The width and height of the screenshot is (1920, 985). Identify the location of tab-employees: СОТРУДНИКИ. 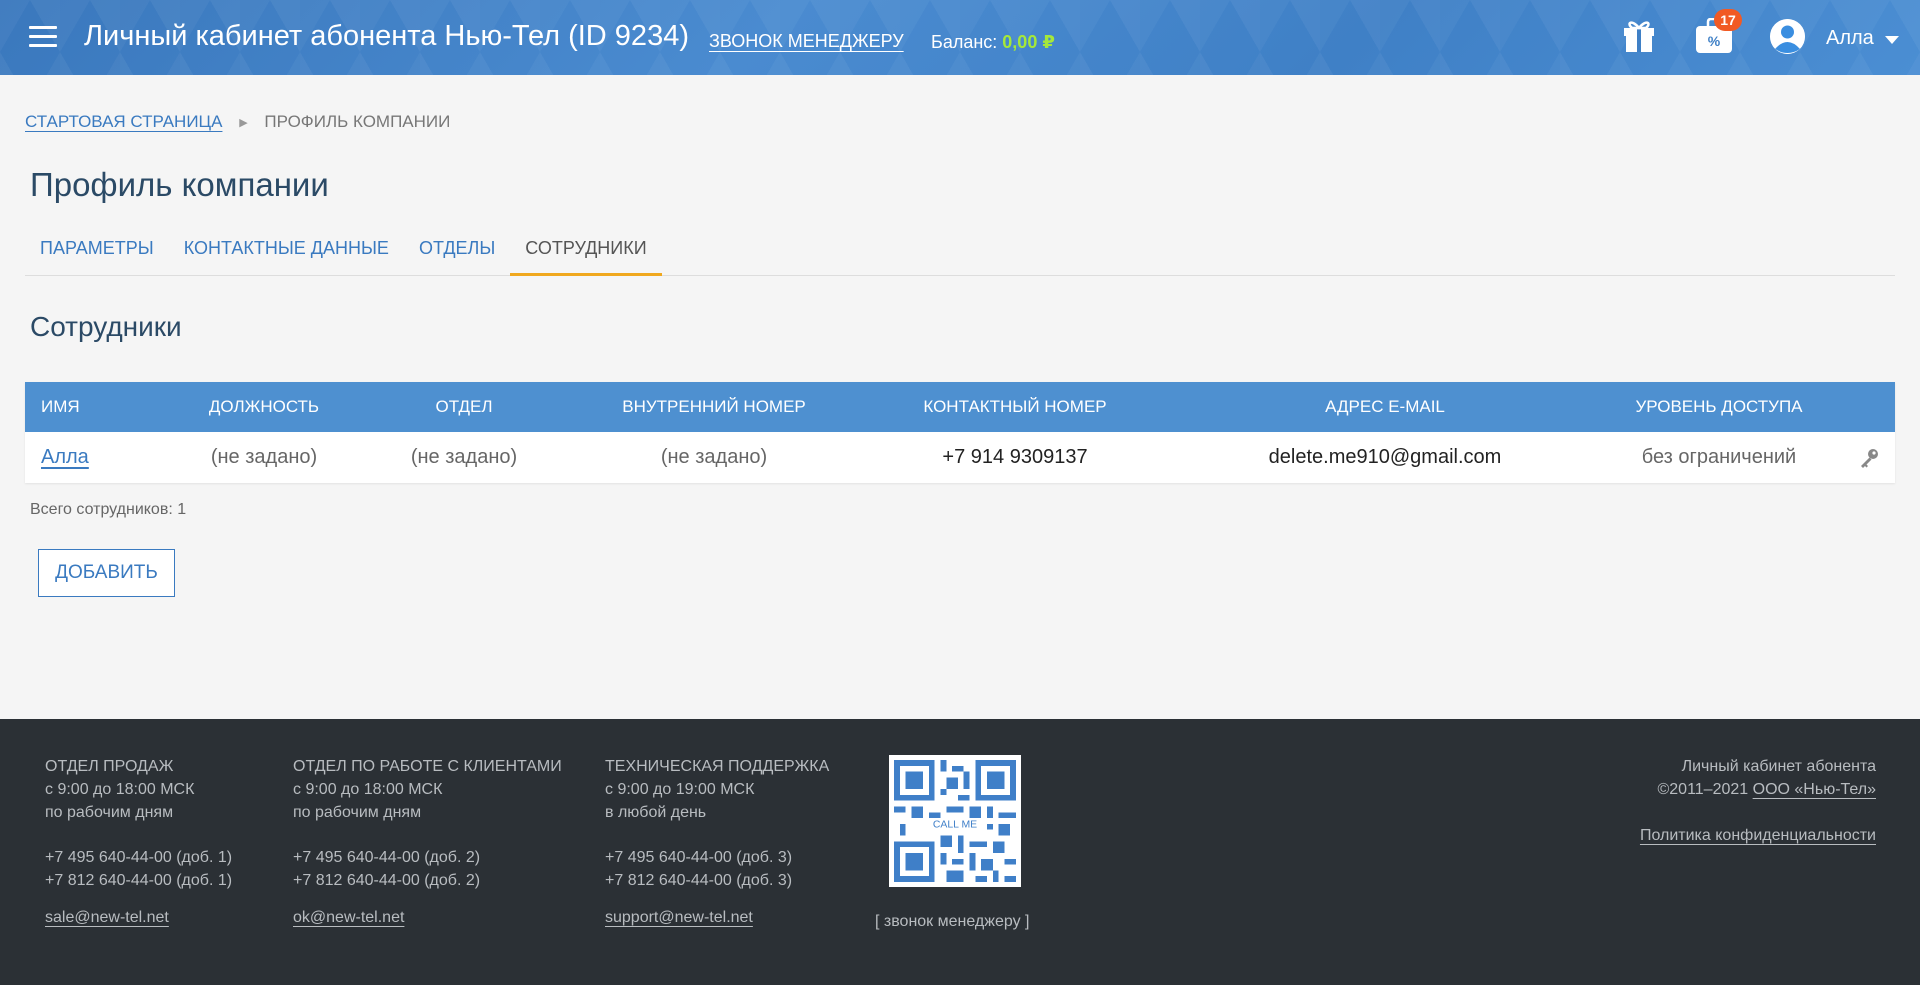
(586, 254).